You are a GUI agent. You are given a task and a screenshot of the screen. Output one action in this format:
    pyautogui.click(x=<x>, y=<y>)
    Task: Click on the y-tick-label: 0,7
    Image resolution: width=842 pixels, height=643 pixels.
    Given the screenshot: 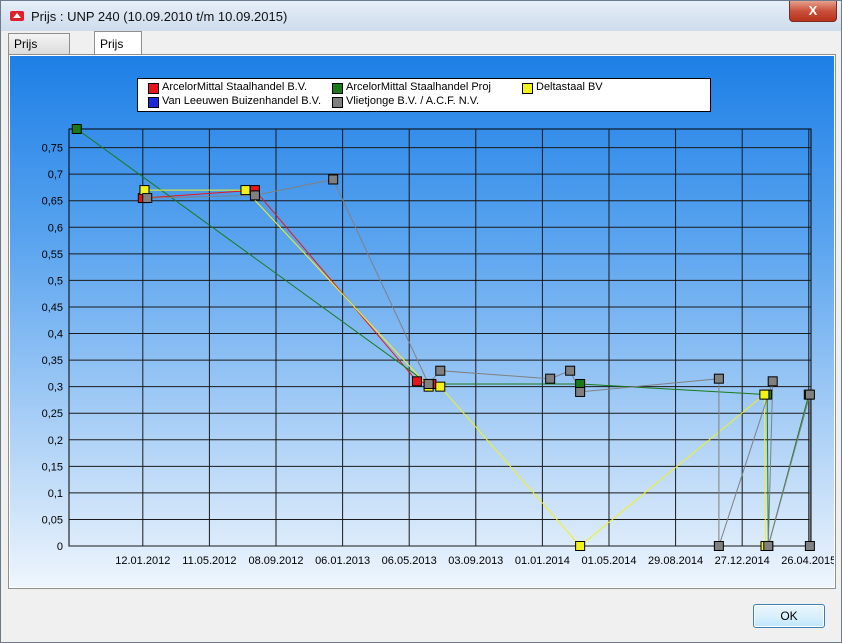 What is the action you would take?
    pyautogui.click(x=55, y=175)
    